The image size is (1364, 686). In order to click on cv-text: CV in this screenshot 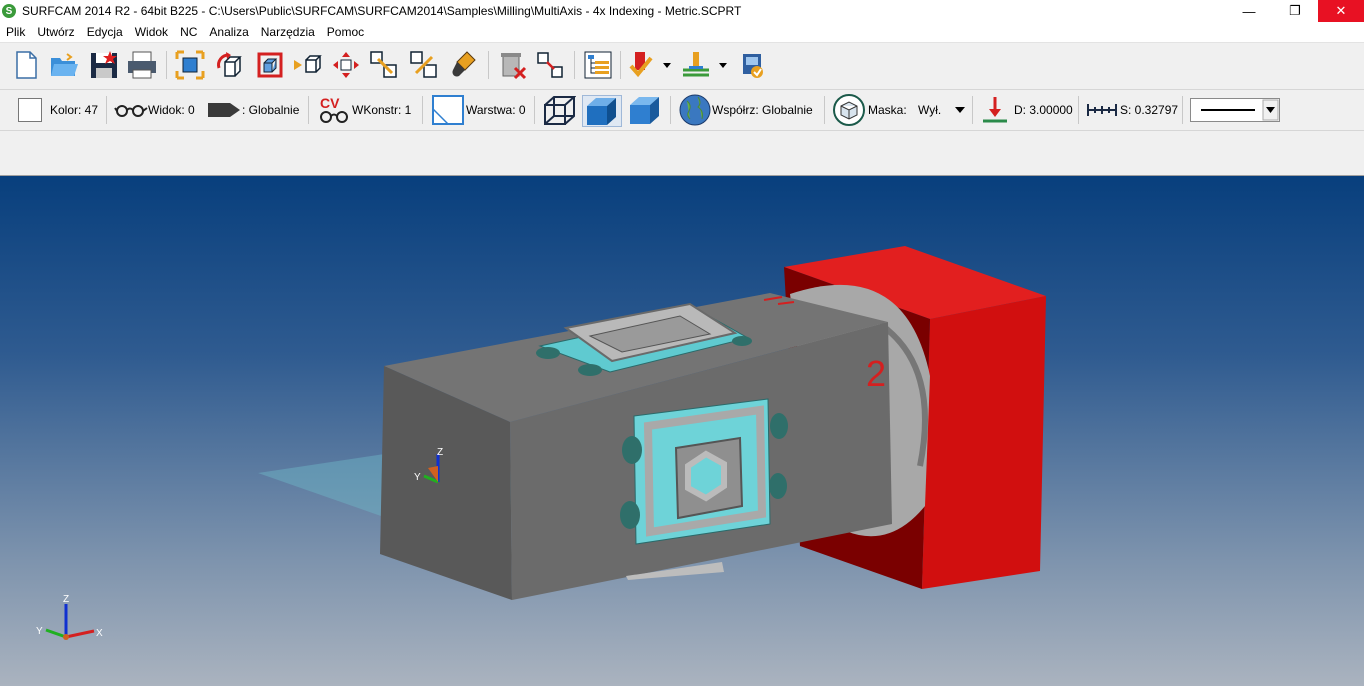, I will do `click(330, 103)`.